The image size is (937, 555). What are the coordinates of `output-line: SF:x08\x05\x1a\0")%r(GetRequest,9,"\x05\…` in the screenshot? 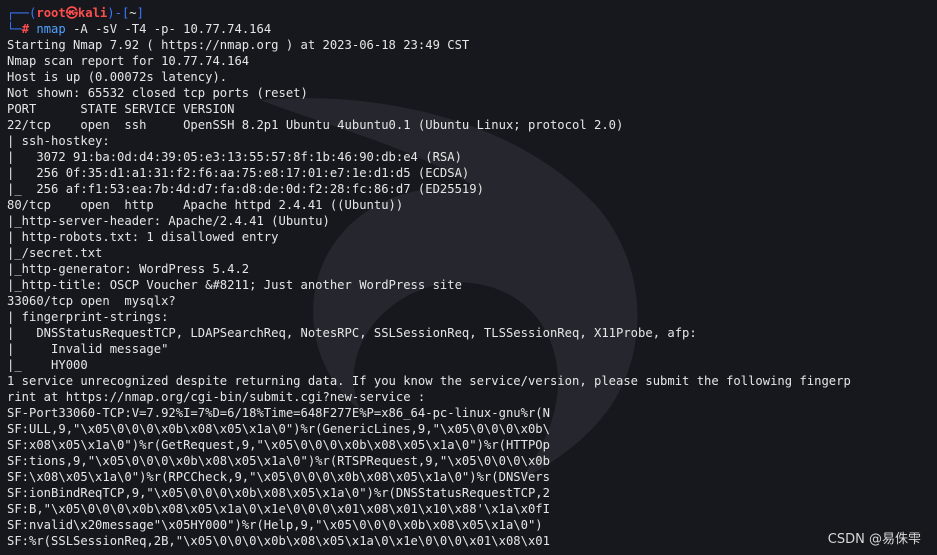 It's located at (278, 445).